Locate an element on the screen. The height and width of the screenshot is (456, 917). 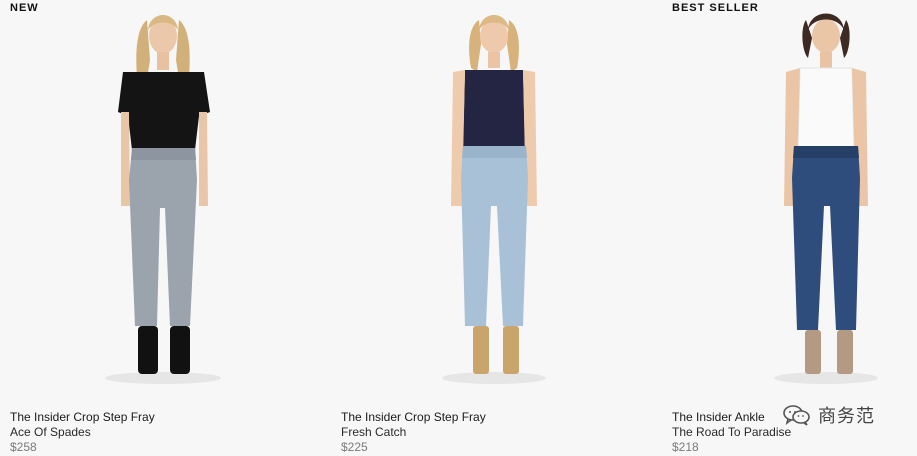
product-variant: Fresh Catch is located at coordinates (374, 432).